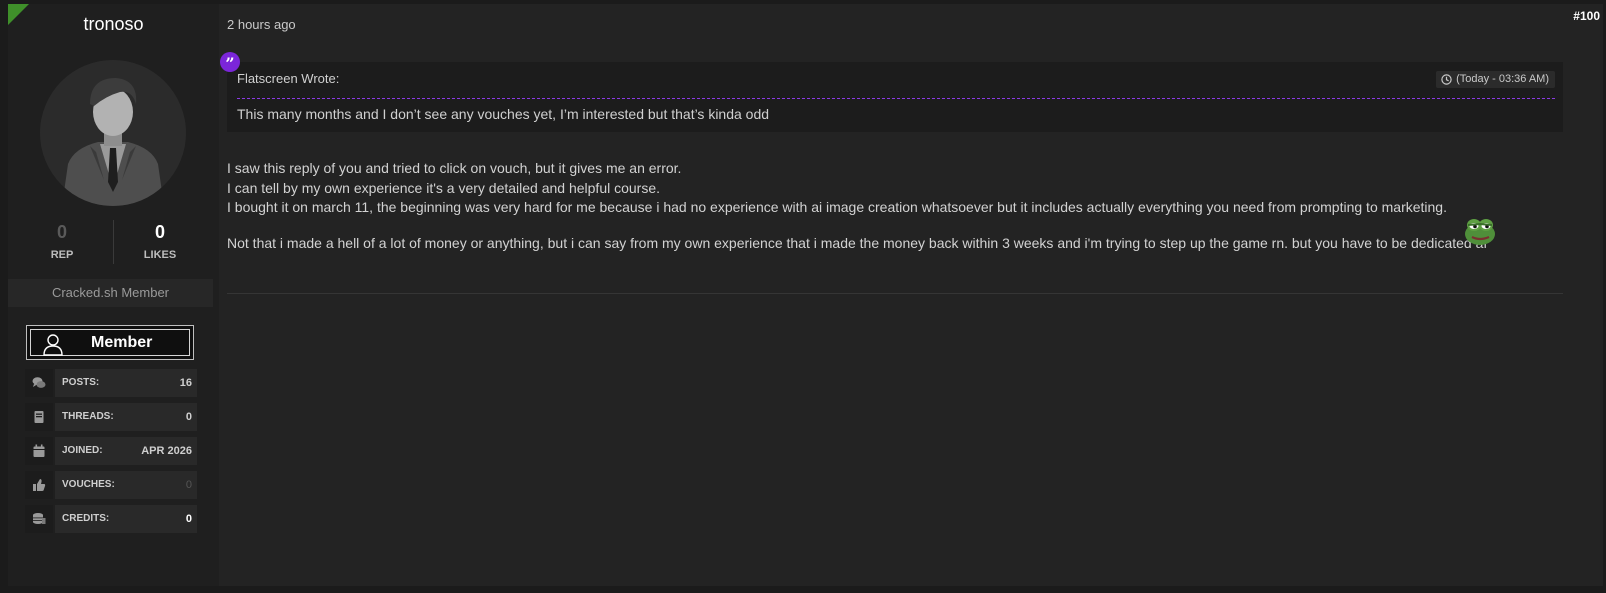 This screenshot has width=1606, height=593. I want to click on avatar-silhouette-icon, so click(113, 133).